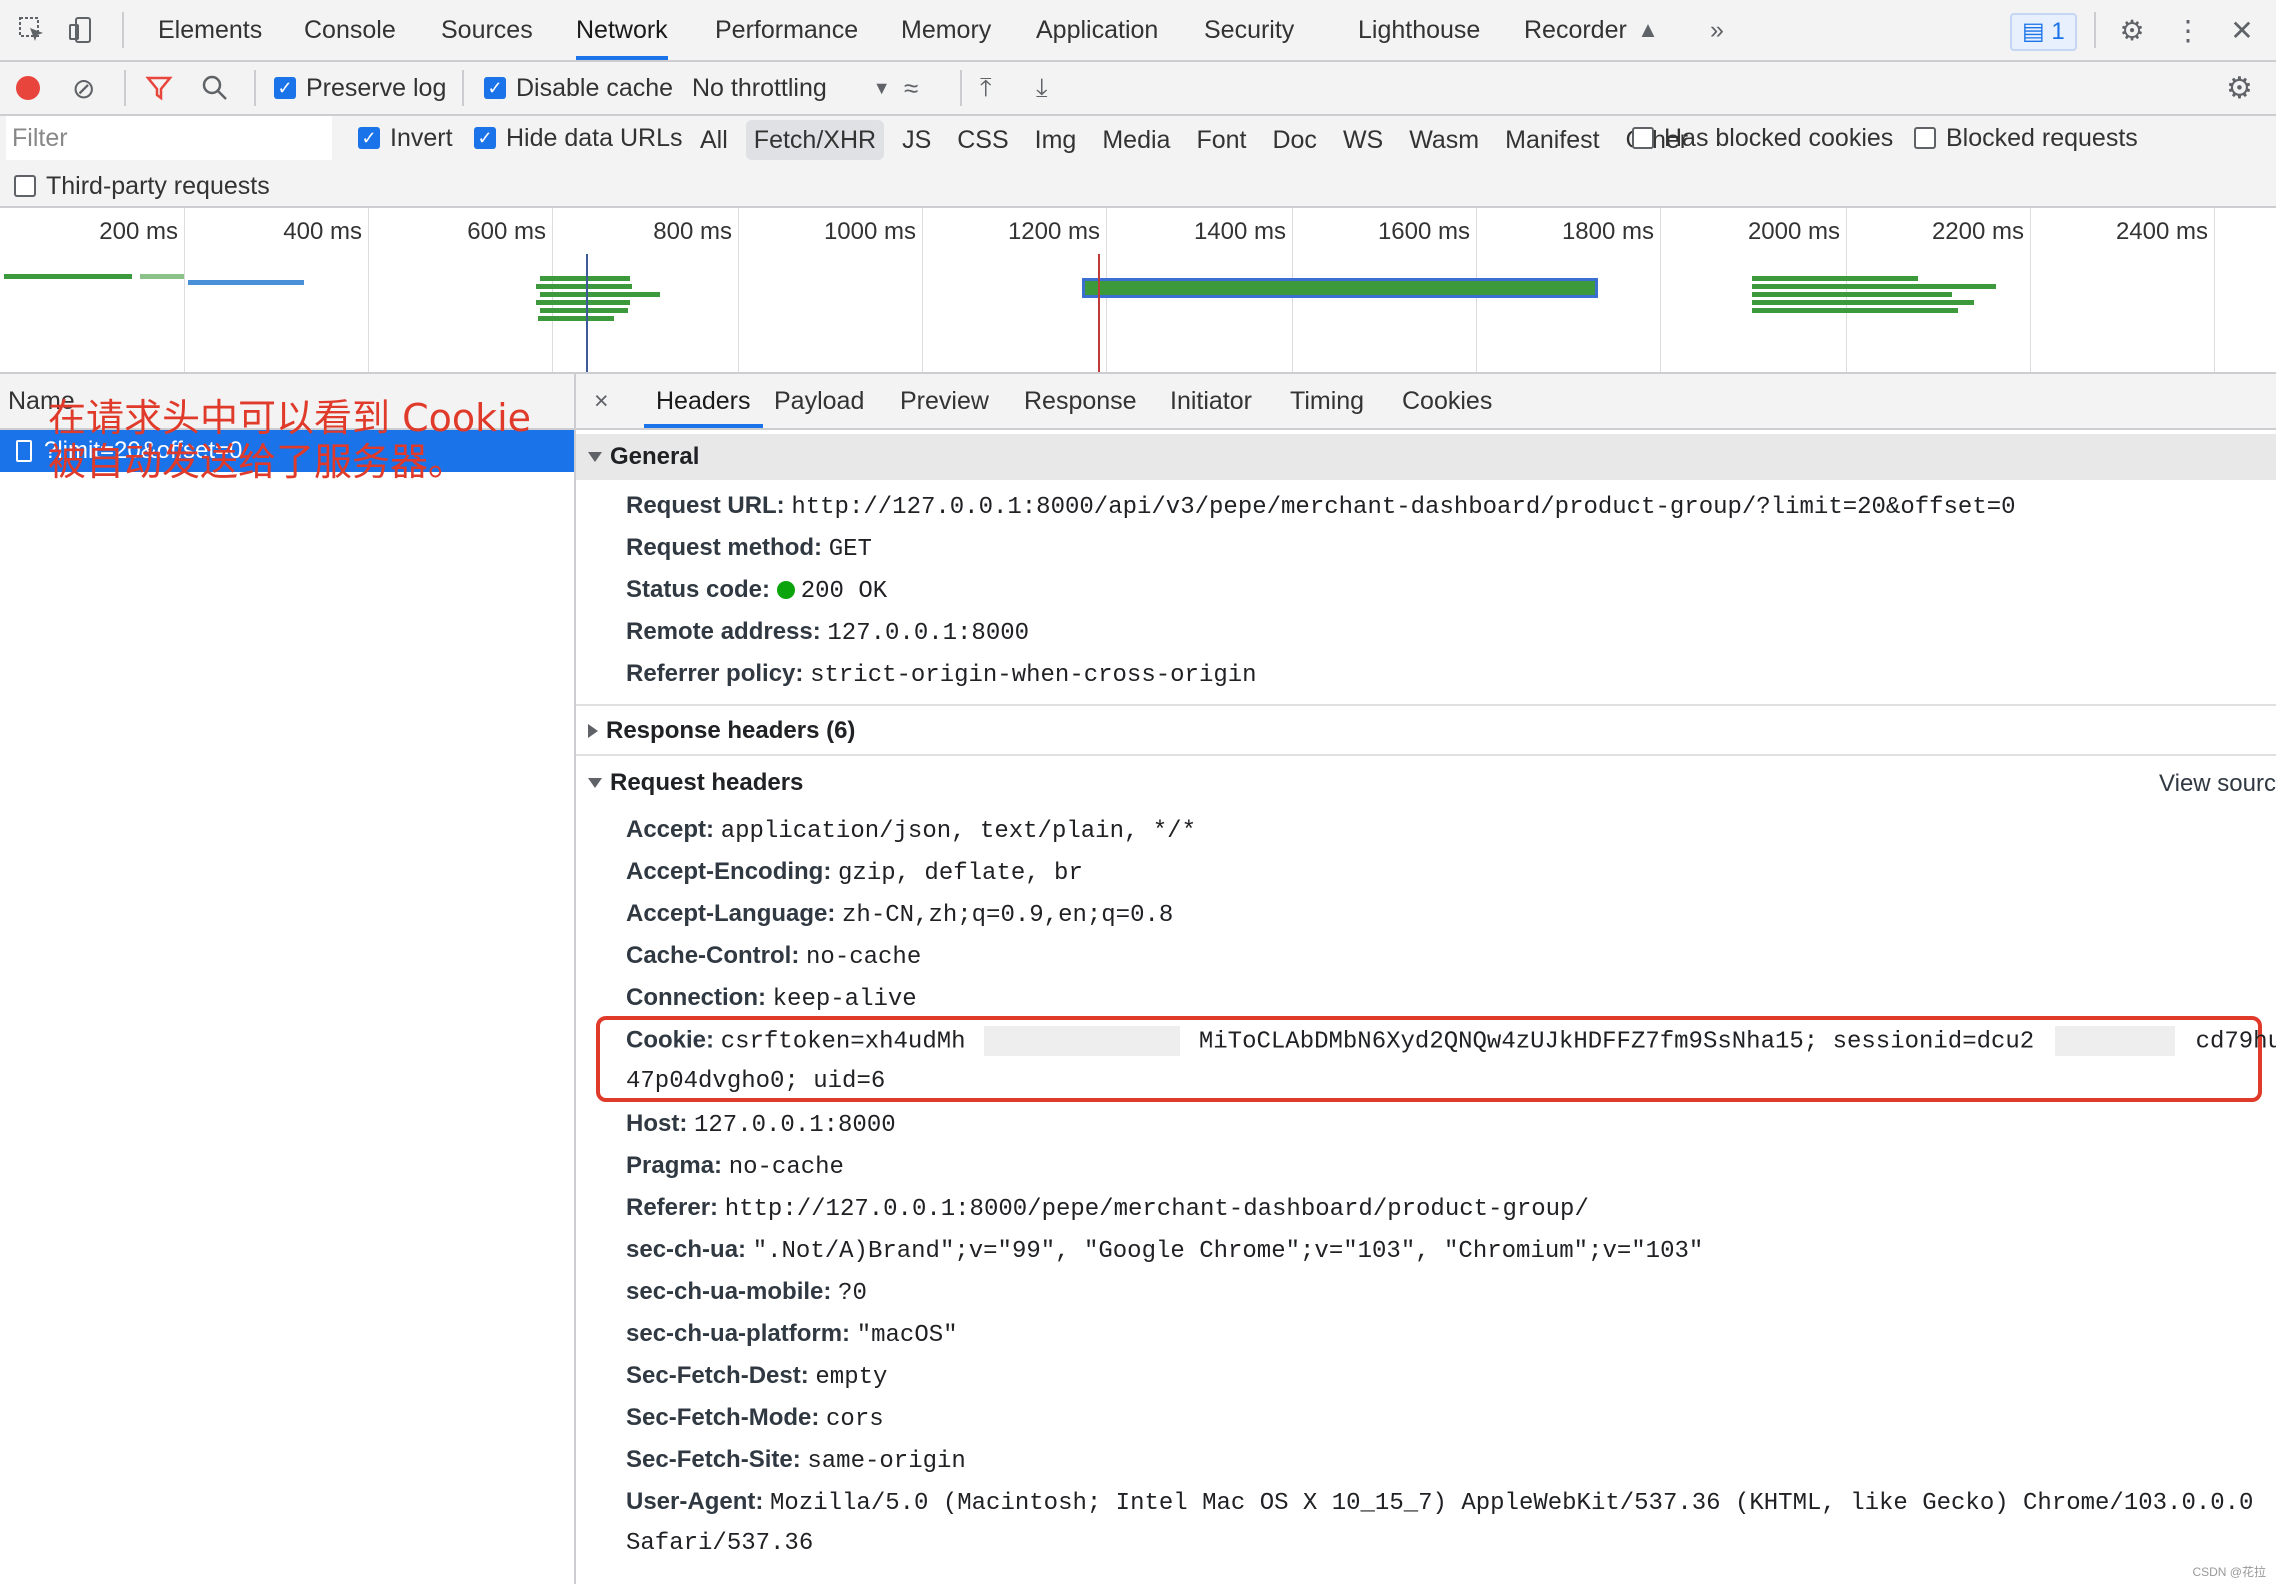  Describe the element at coordinates (2132, 30) in the screenshot. I see `settings-gear-icon: ⚙` at that location.